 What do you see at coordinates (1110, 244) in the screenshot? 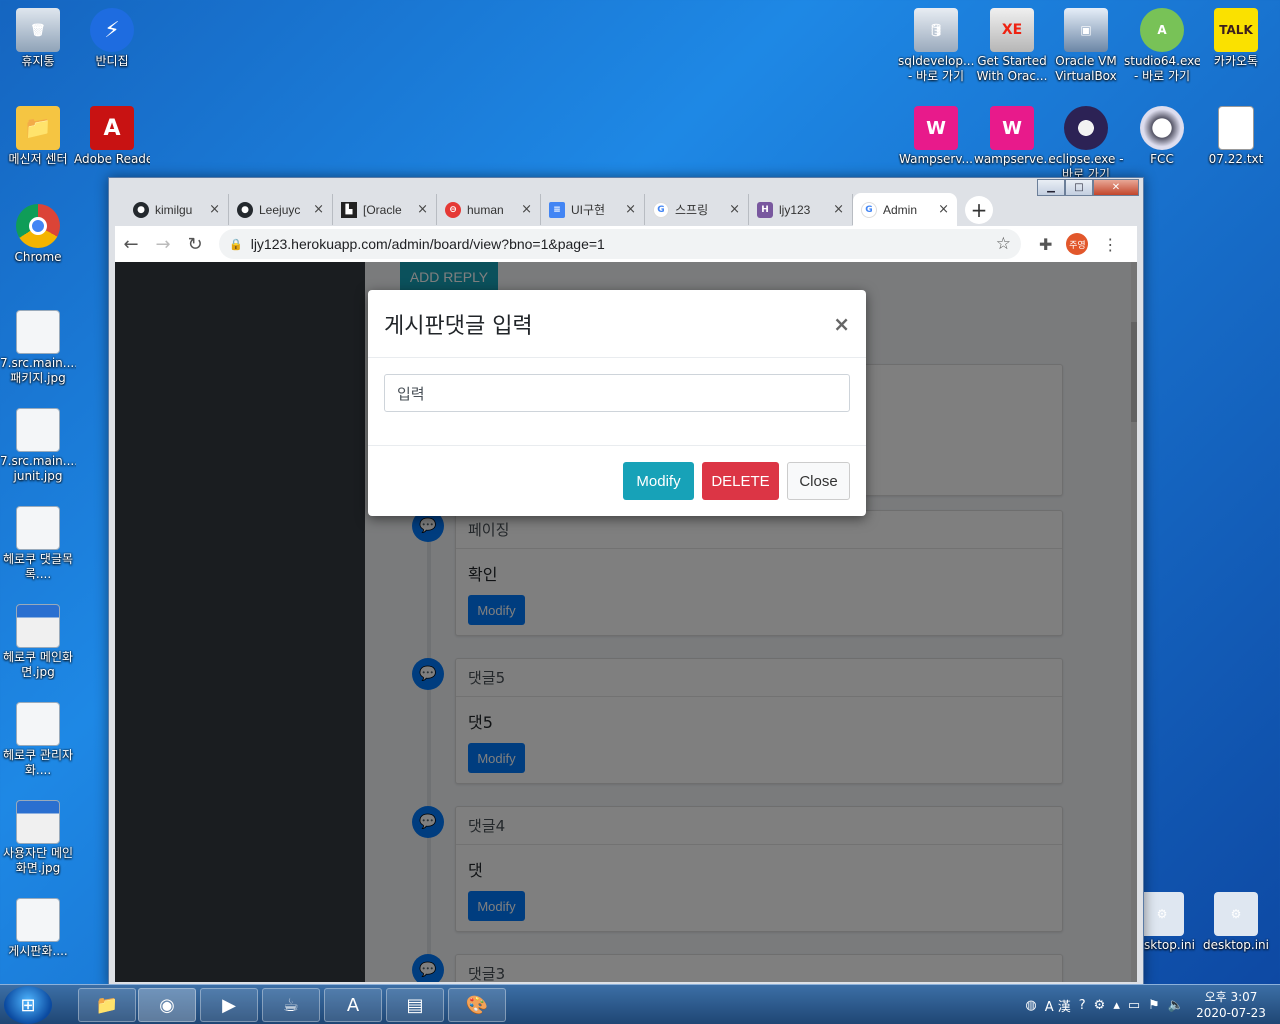
I see `menu-kebab-icon: ⋮` at bounding box center [1110, 244].